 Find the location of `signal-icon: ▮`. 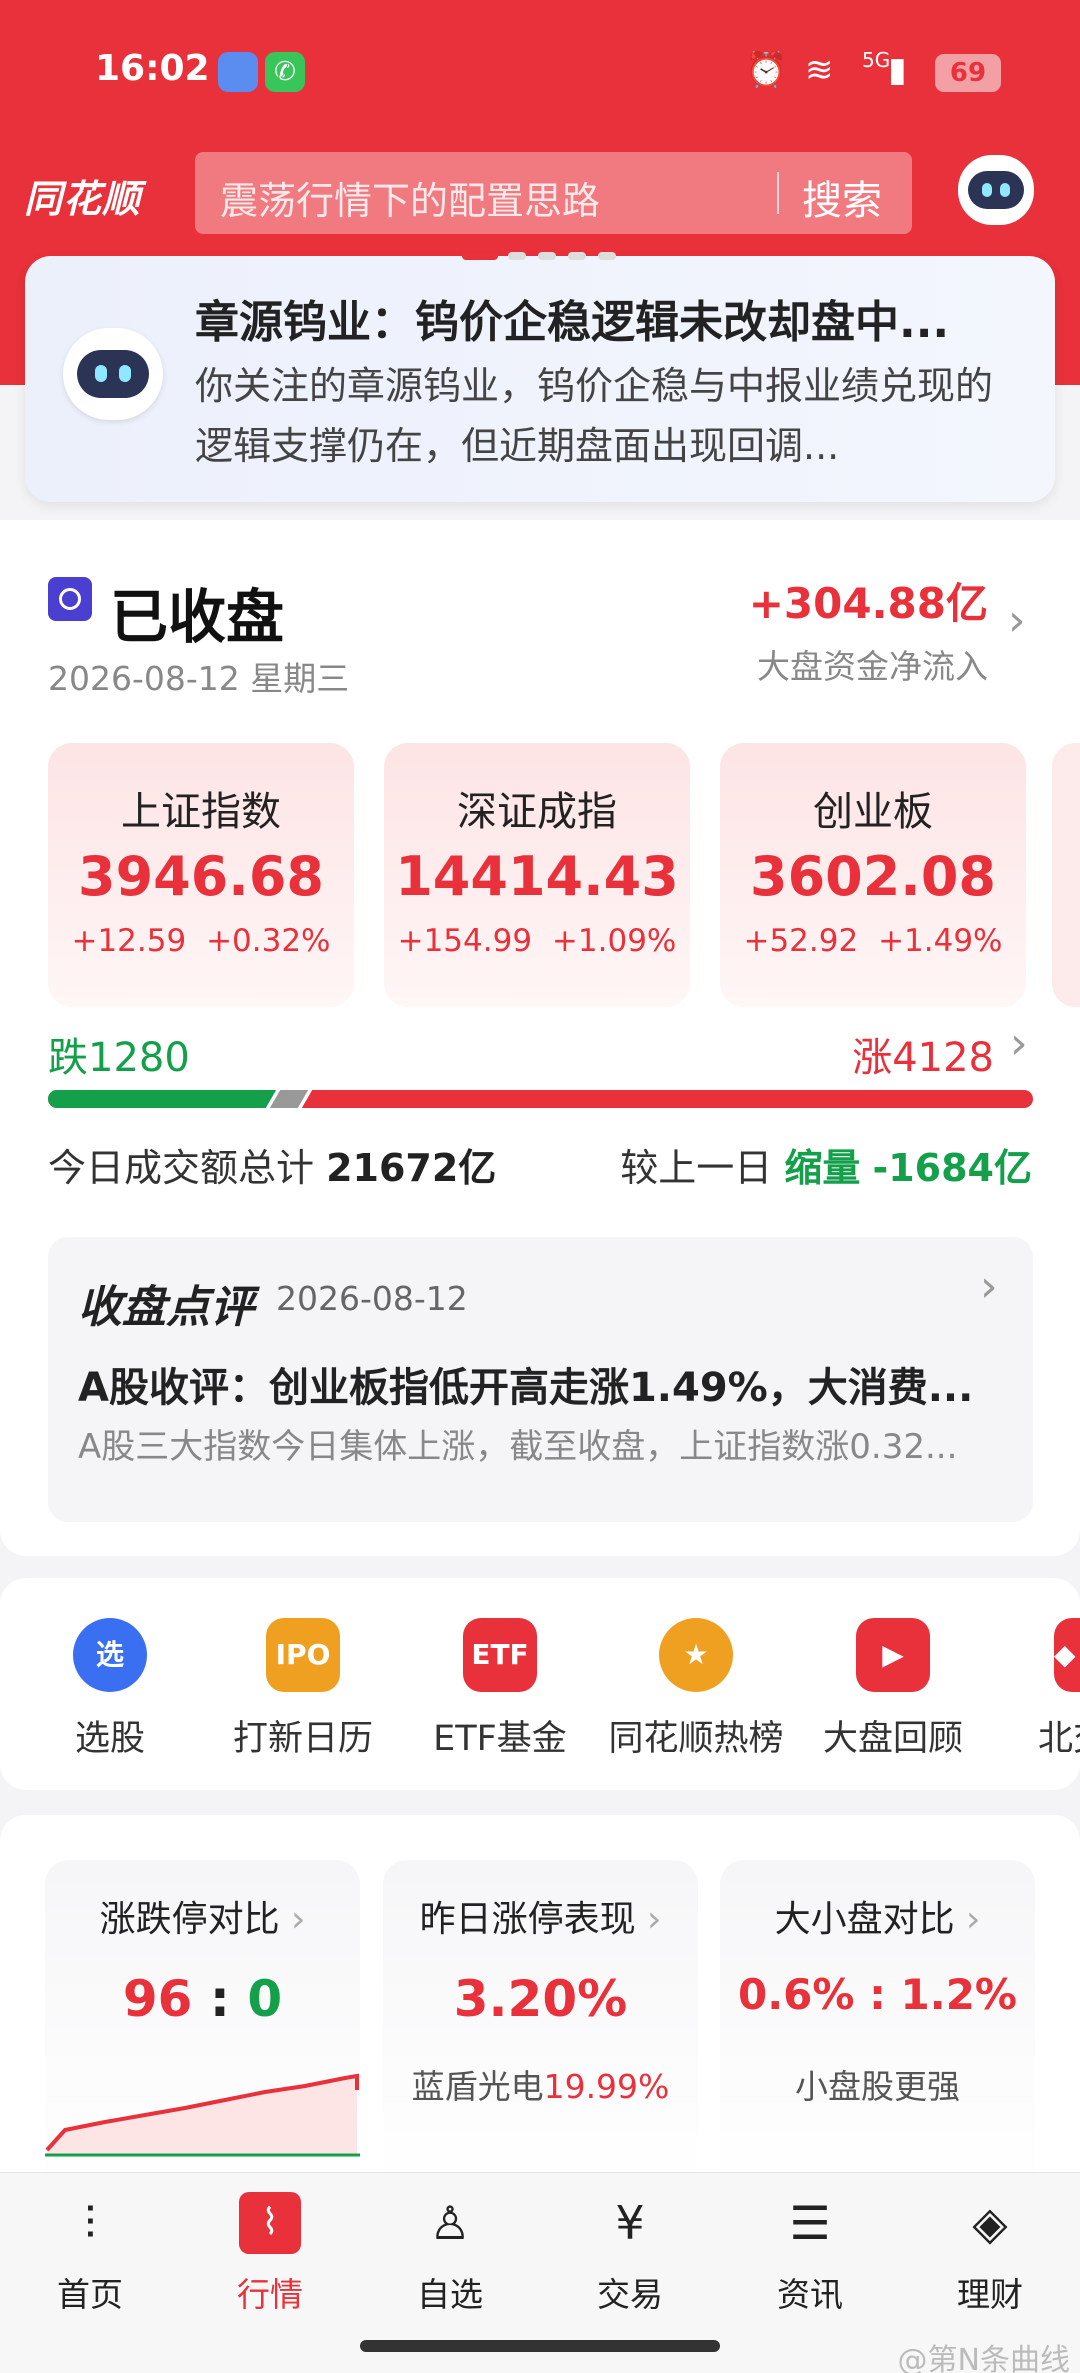

signal-icon: ▮ is located at coordinates (897, 70).